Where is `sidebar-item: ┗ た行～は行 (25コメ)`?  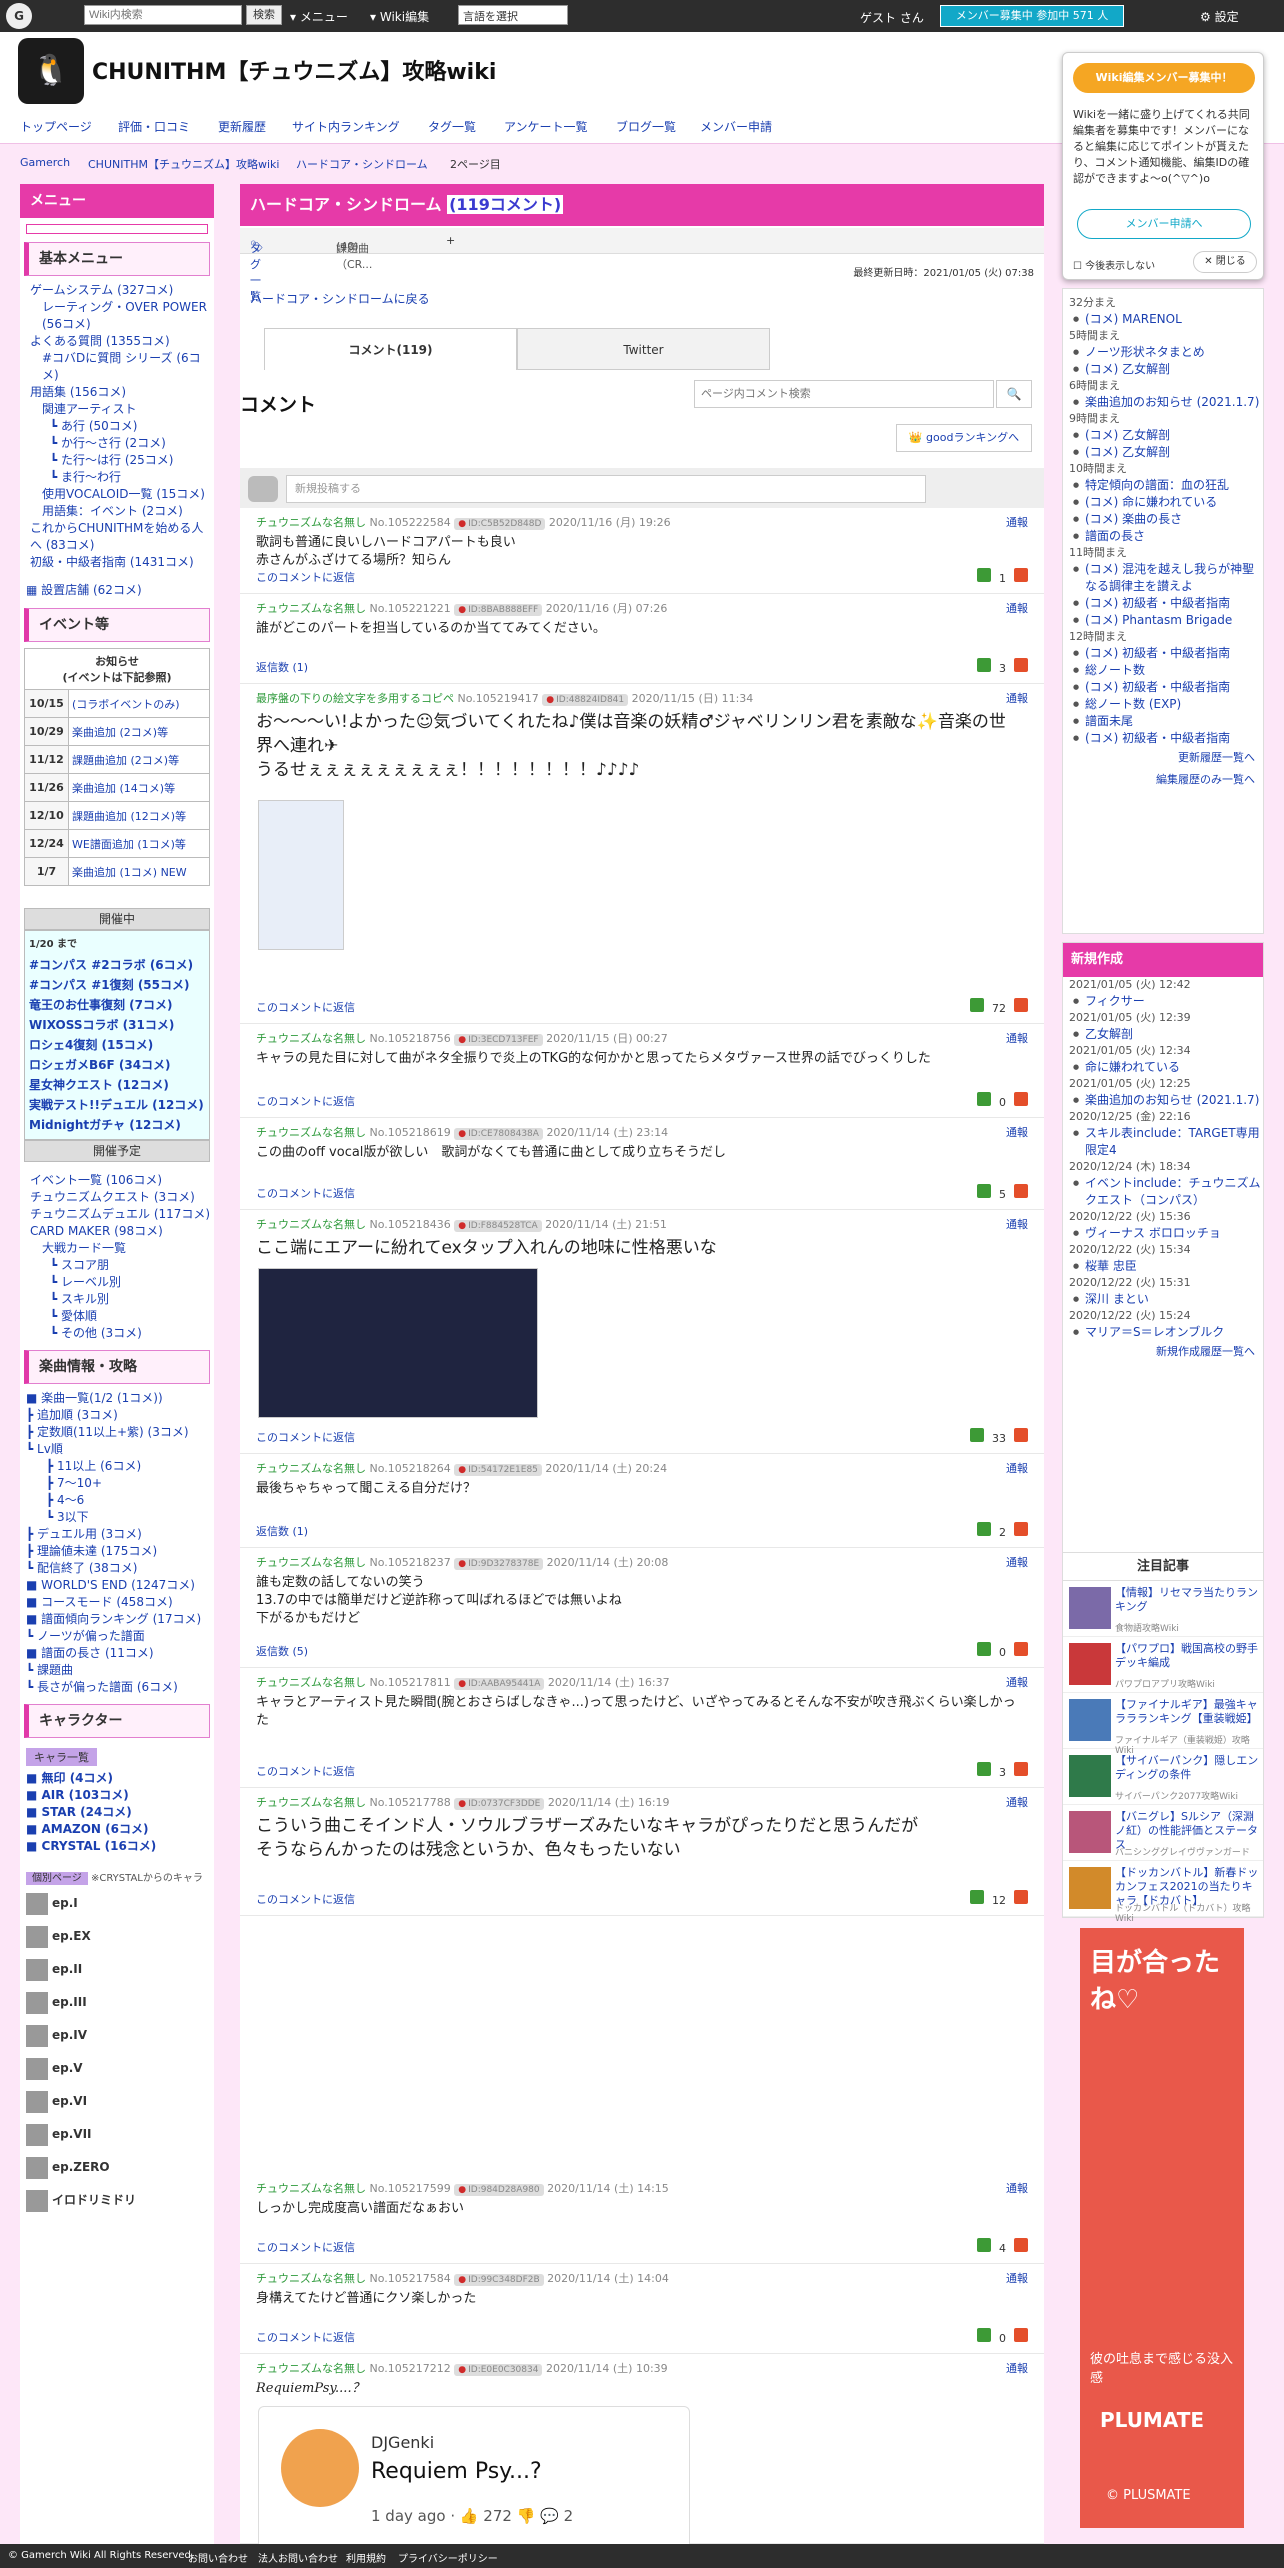 sidebar-item: ┗ た行～は行 (25コメ) is located at coordinates (122, 460).